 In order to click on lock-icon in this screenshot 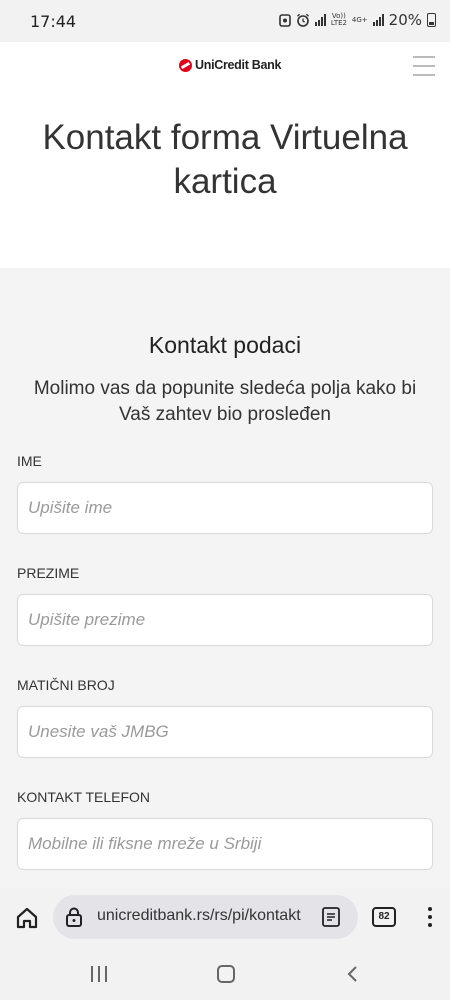, I will do `click(74, 917)`.